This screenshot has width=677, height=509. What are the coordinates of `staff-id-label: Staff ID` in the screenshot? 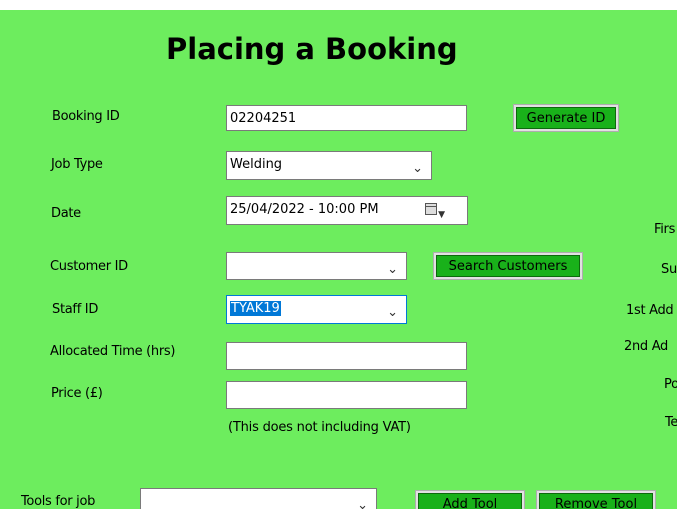 It's located at (75, 309).